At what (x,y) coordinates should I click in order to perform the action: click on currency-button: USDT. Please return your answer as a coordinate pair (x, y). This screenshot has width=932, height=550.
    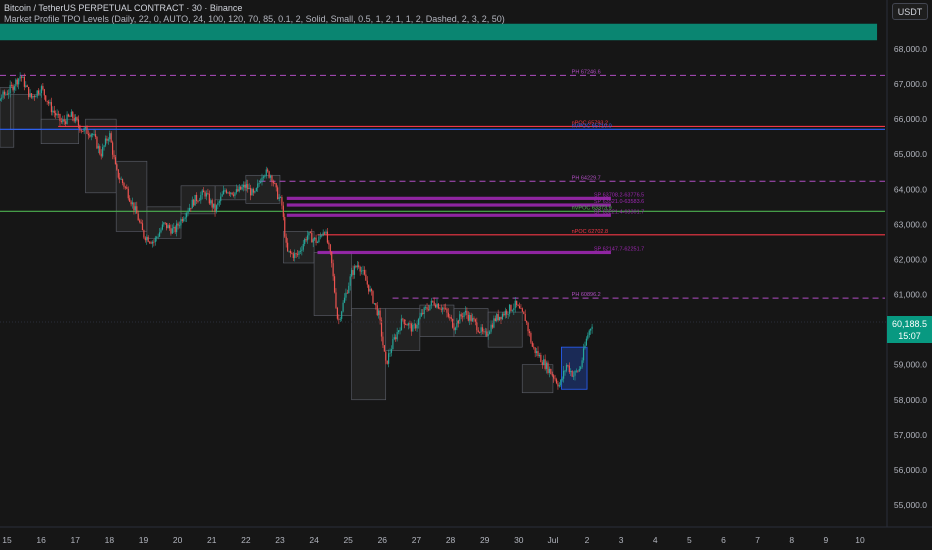
    Looking at the image, I should click on (910, 11).